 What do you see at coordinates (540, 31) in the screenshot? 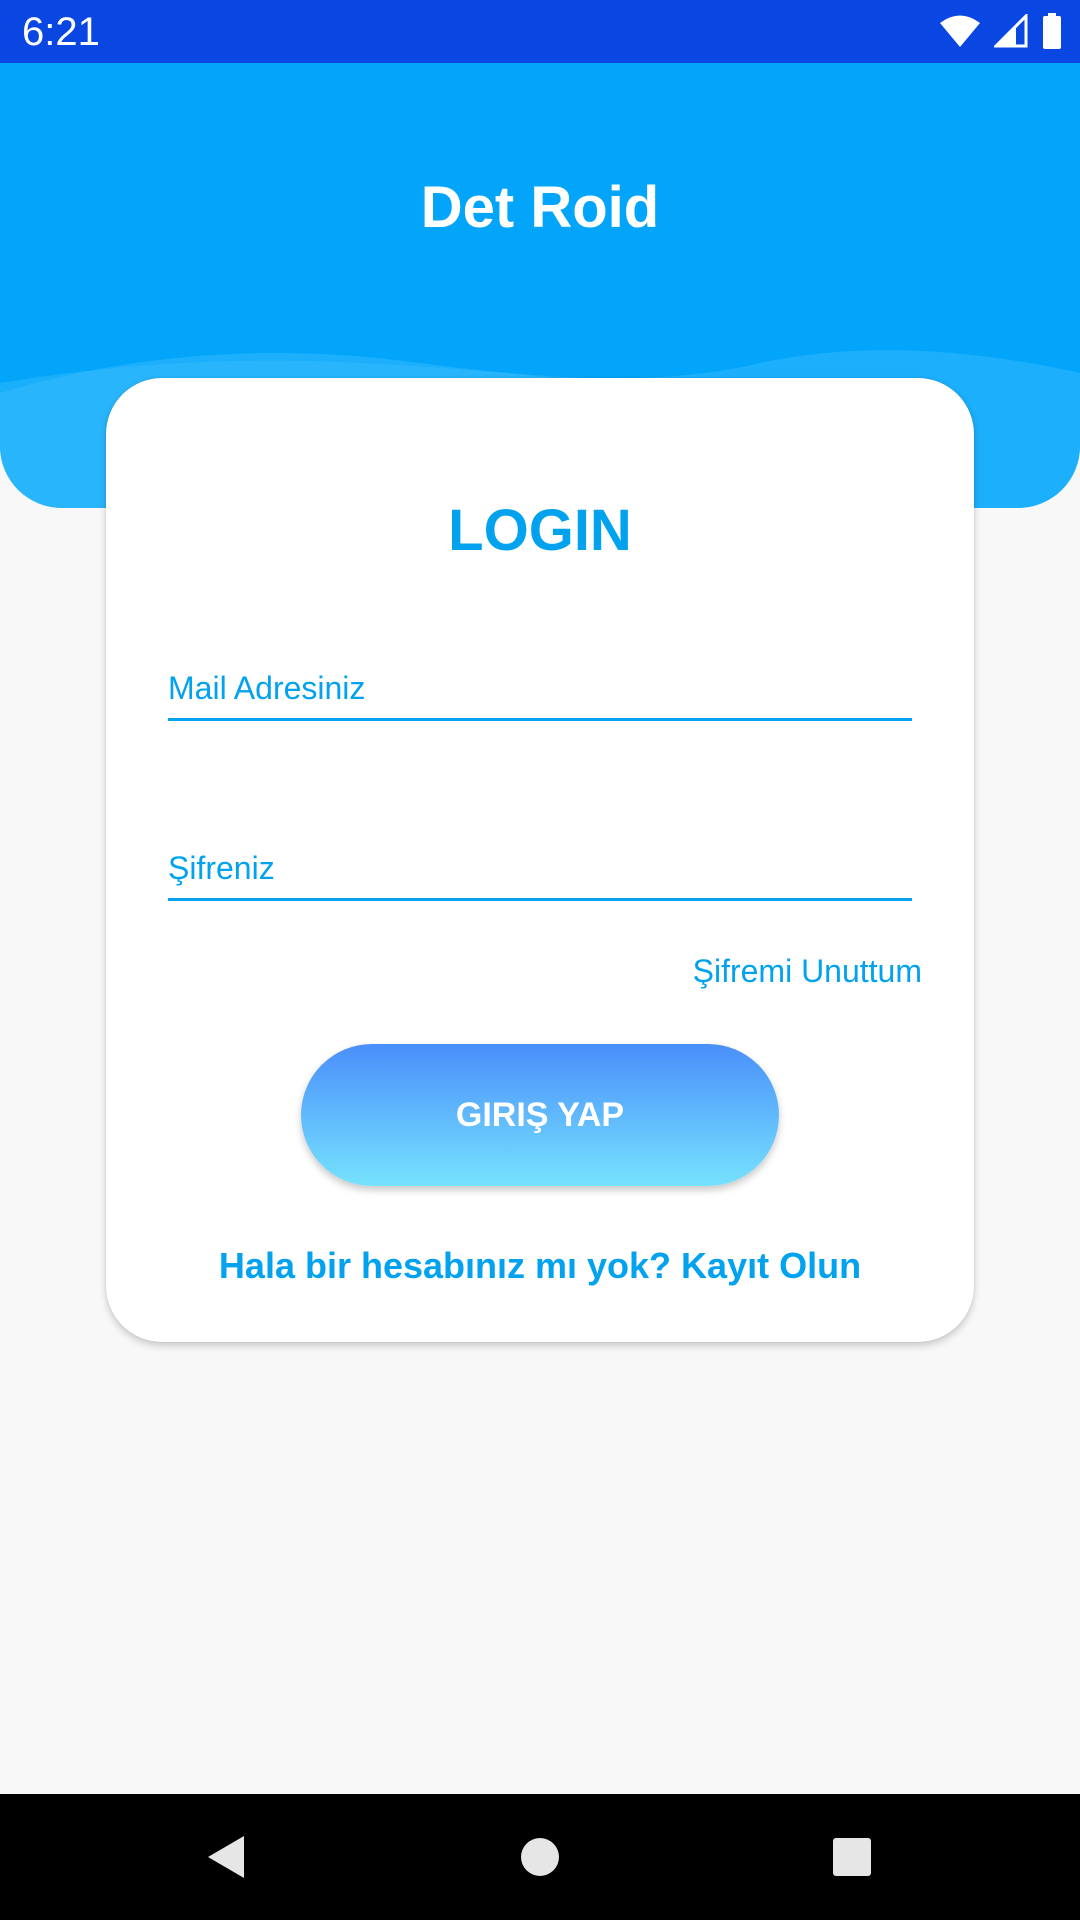
I see `status-bar: 6:21` at bounding box center [540, 31].